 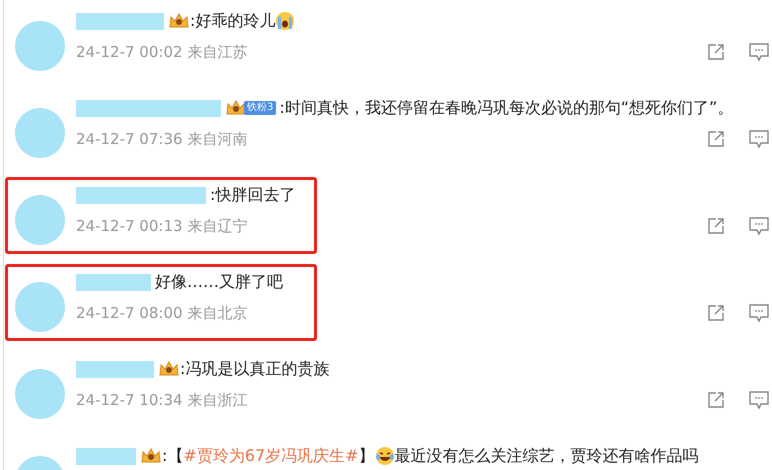 I want to click on comment-meta: 24-12-7 00:02 来自江苏, so click(x=162, y=52).